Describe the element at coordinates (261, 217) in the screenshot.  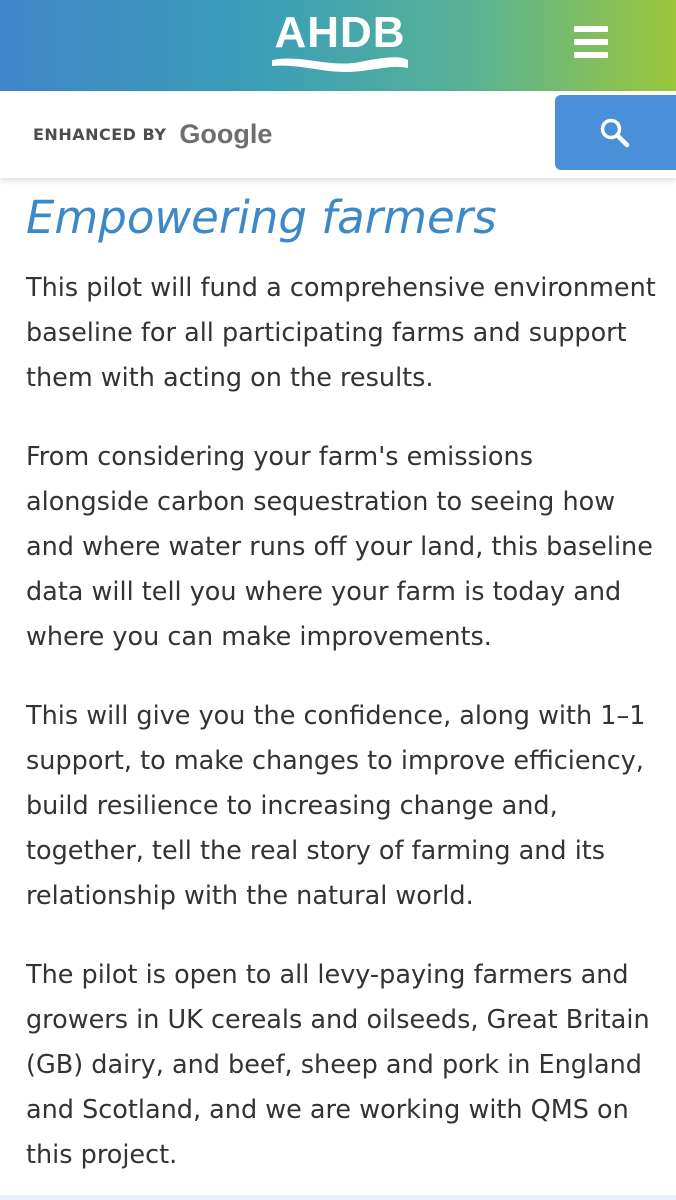
I see `page-title: Empowering farmers` at that location.